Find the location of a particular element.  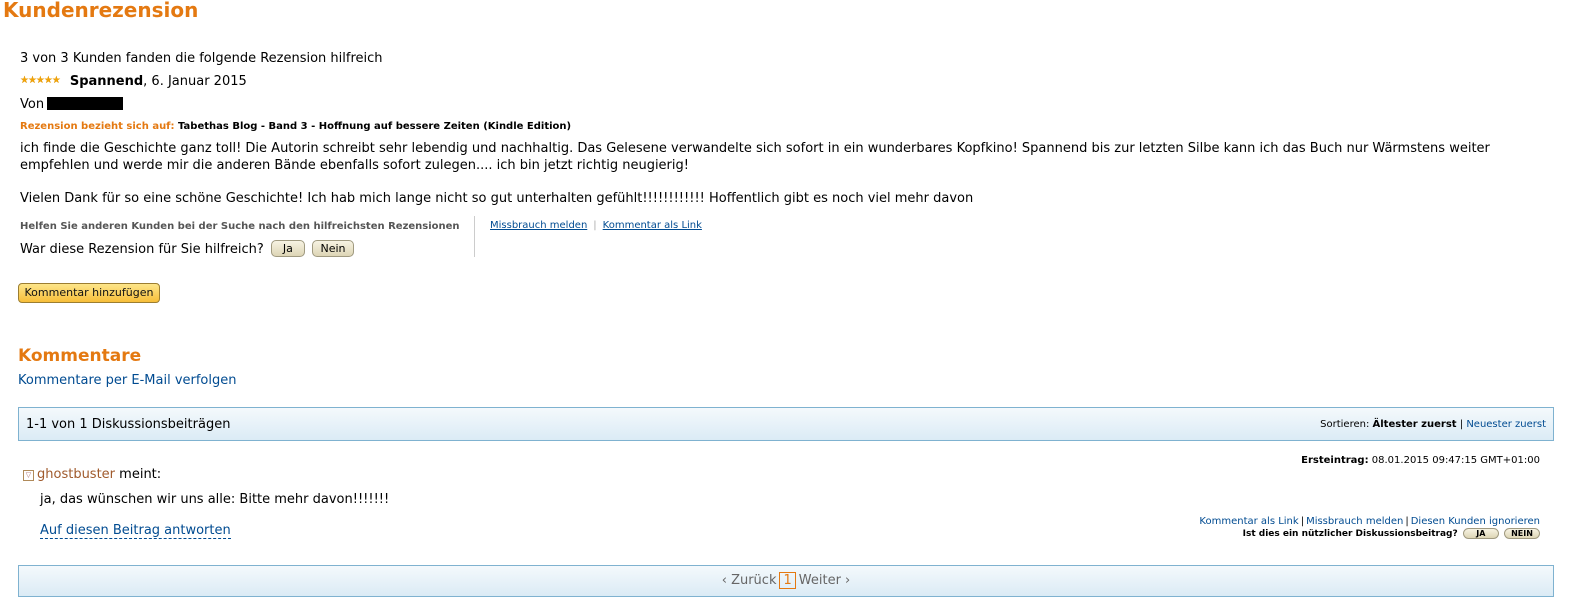

report-abuse-link: Missbrauch melden is located at coordinates (538, 225).